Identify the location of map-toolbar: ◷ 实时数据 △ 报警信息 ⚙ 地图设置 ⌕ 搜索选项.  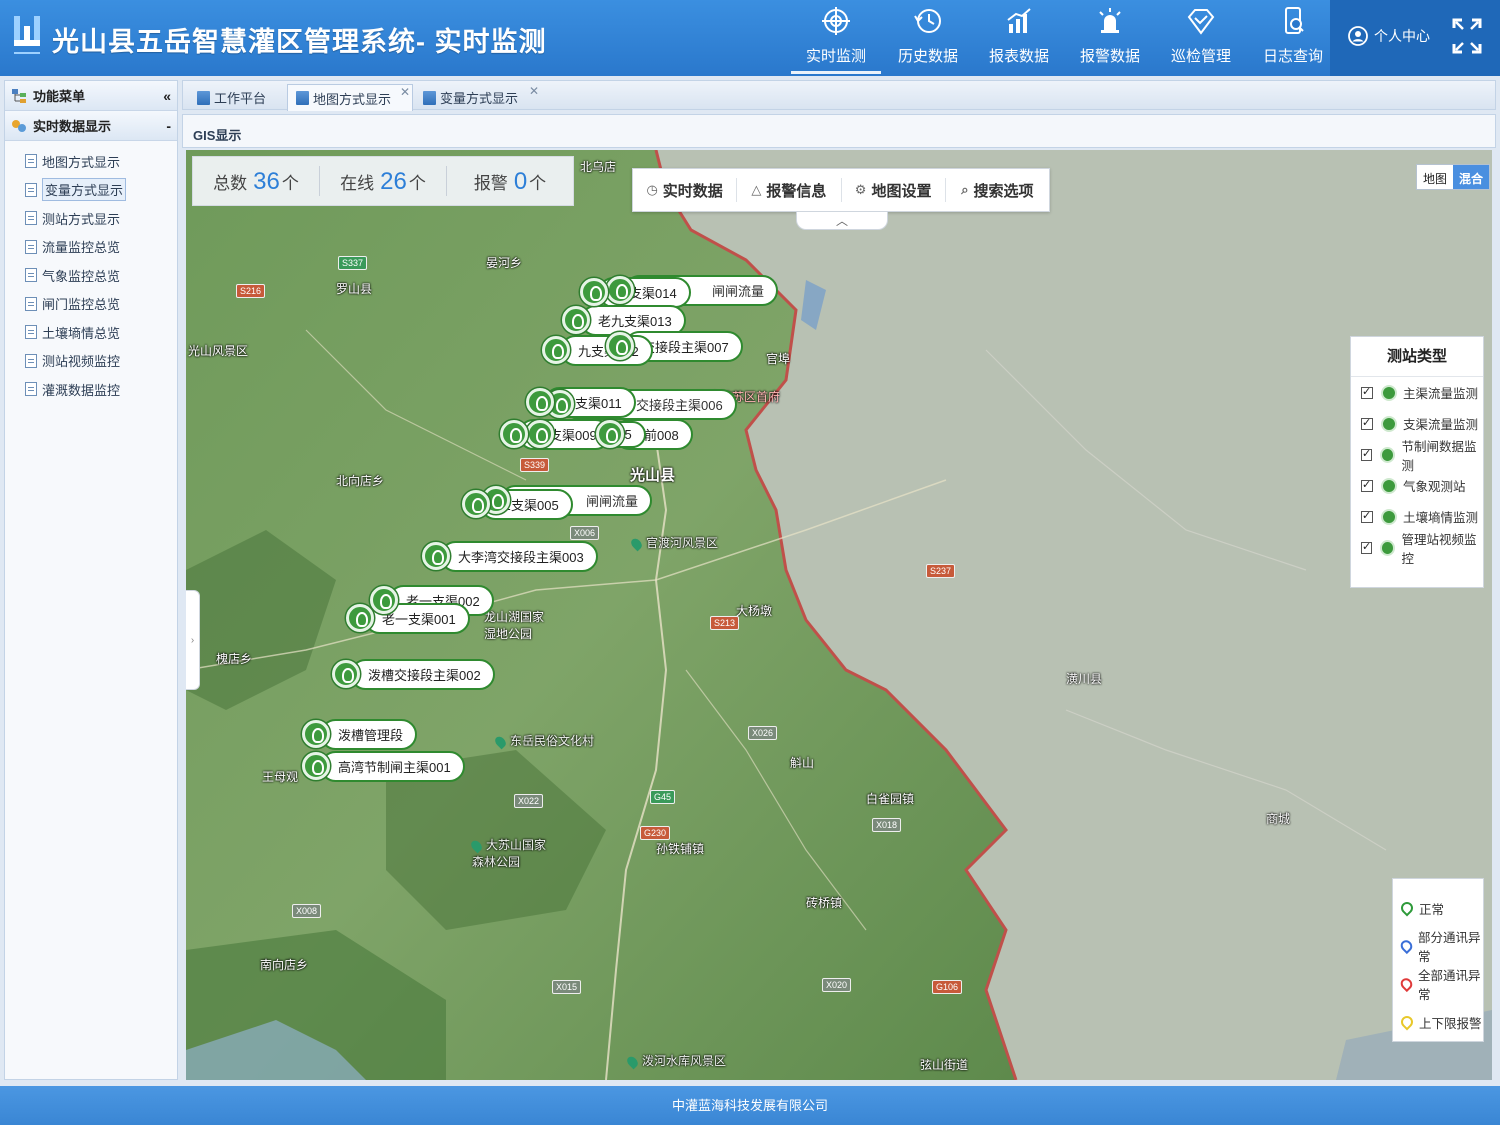
(841, 190).